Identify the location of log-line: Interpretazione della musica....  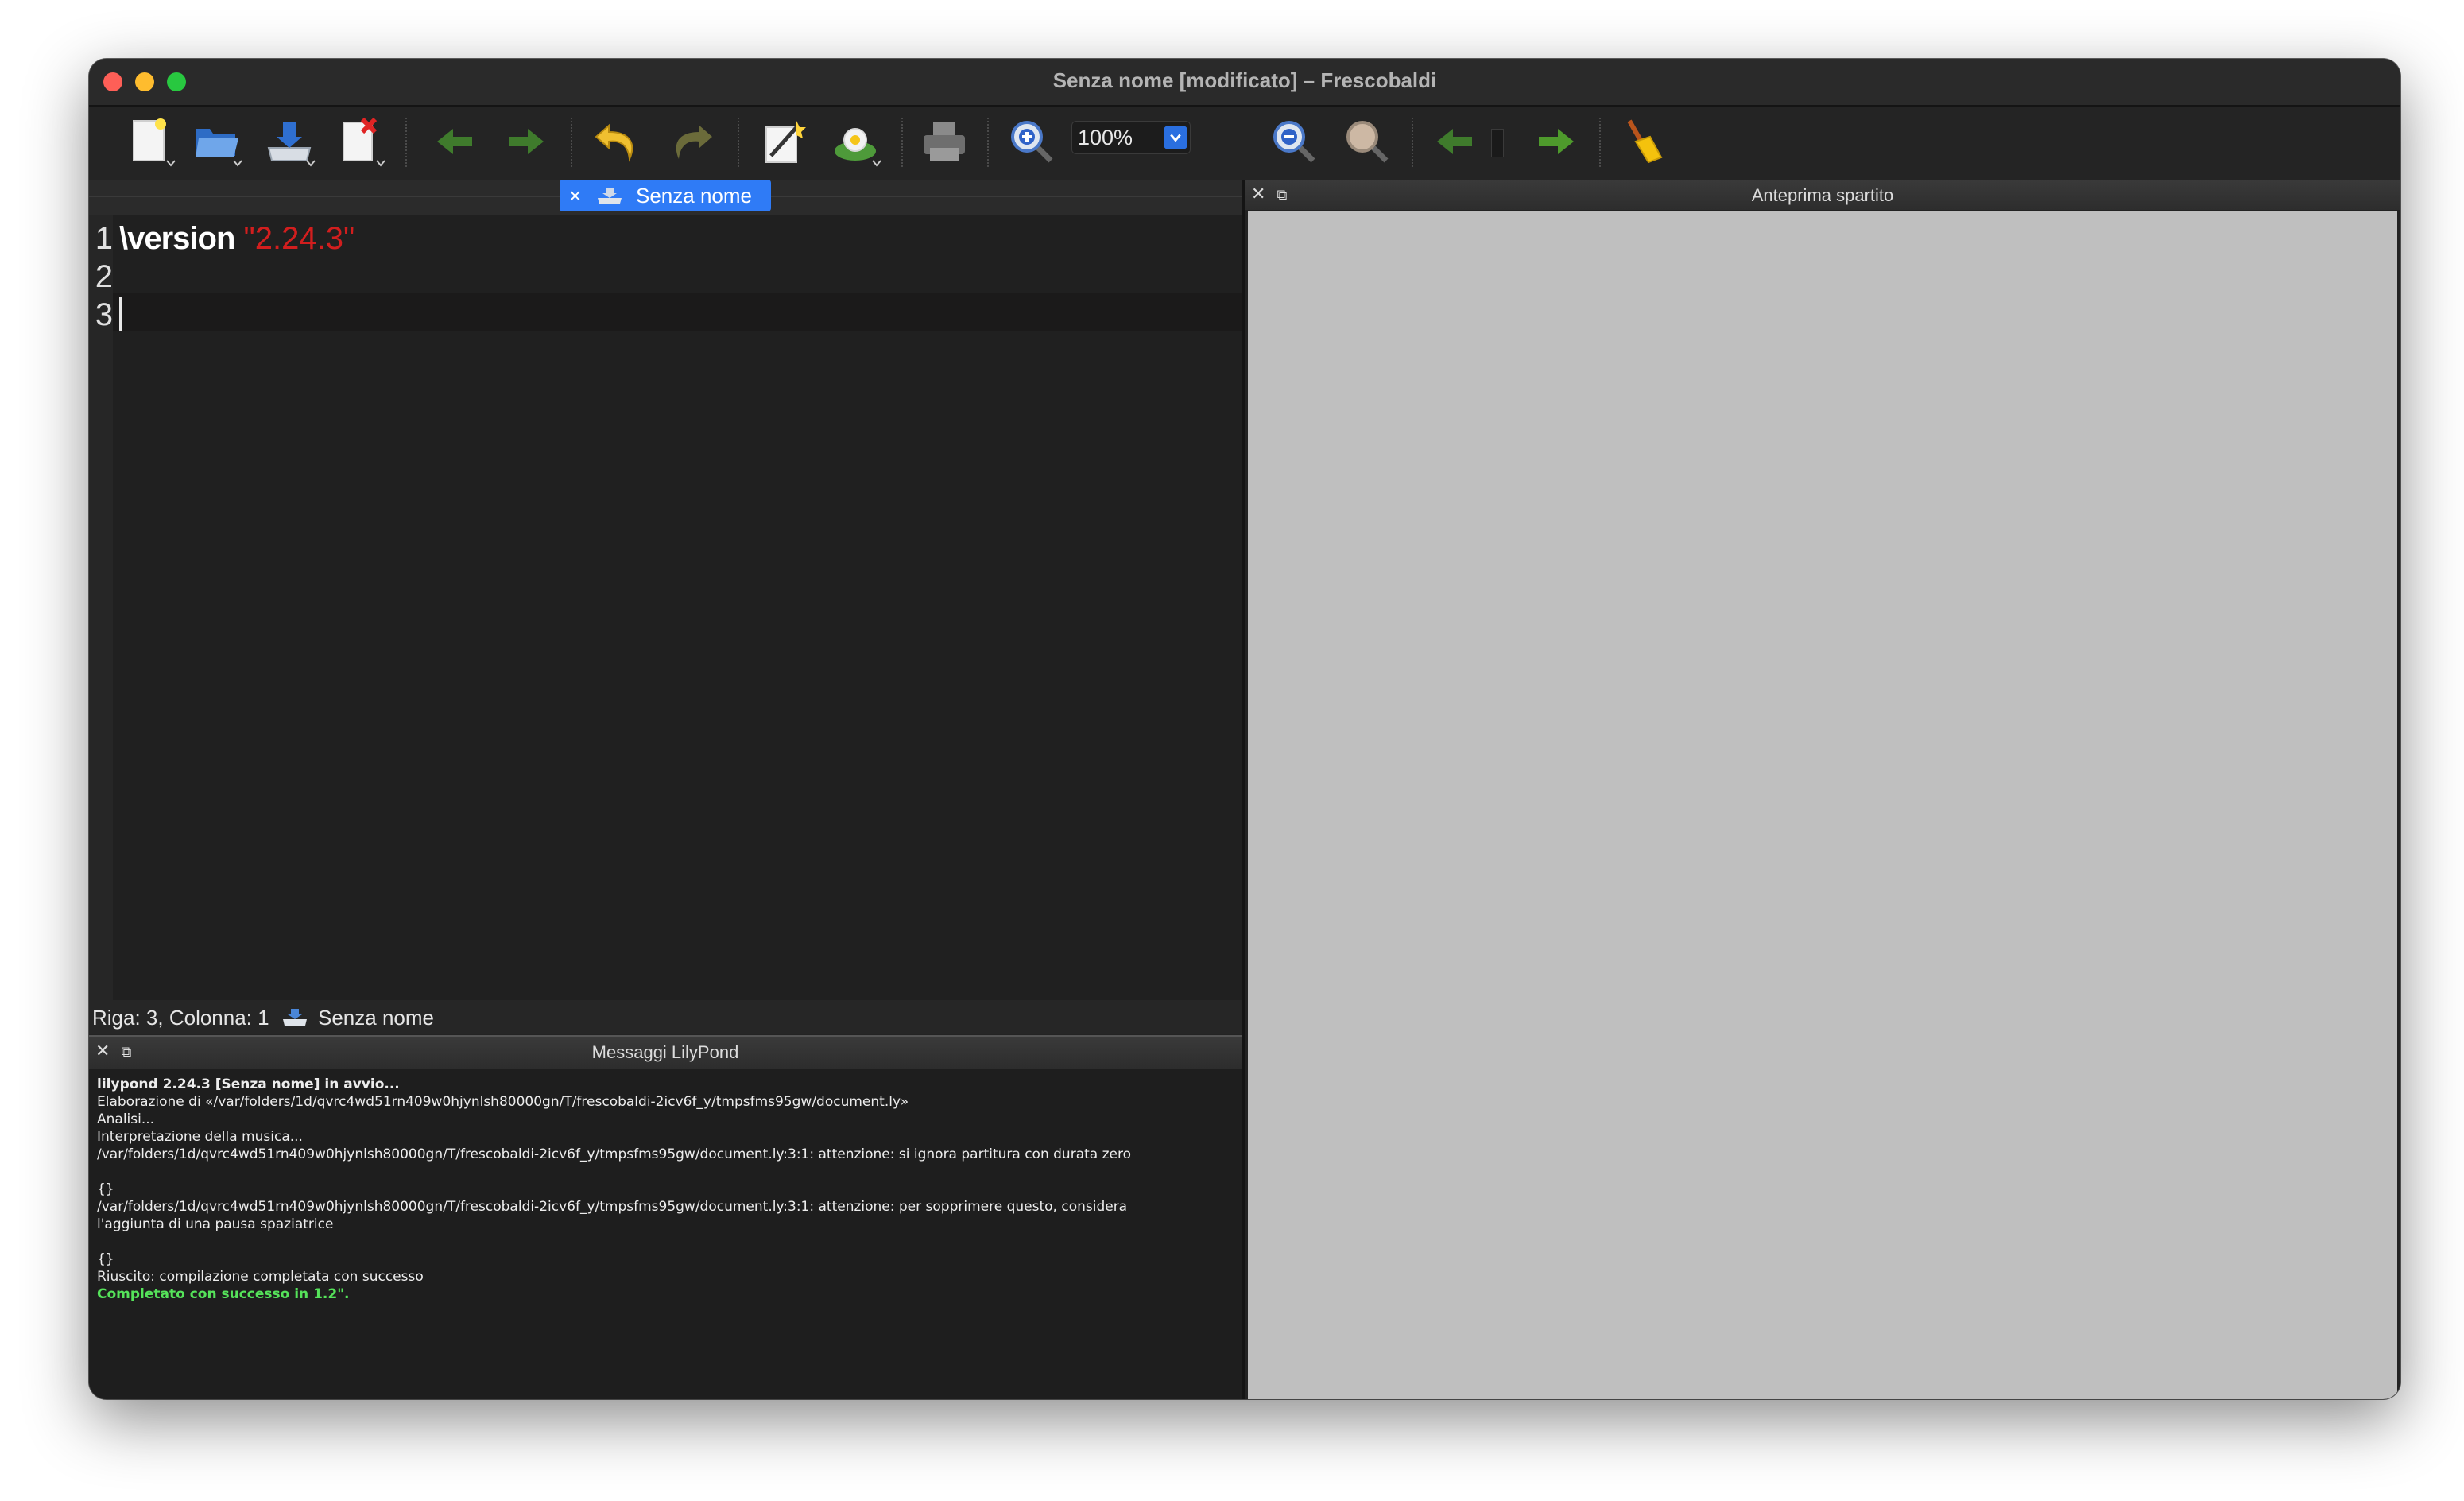
(200, 1137).